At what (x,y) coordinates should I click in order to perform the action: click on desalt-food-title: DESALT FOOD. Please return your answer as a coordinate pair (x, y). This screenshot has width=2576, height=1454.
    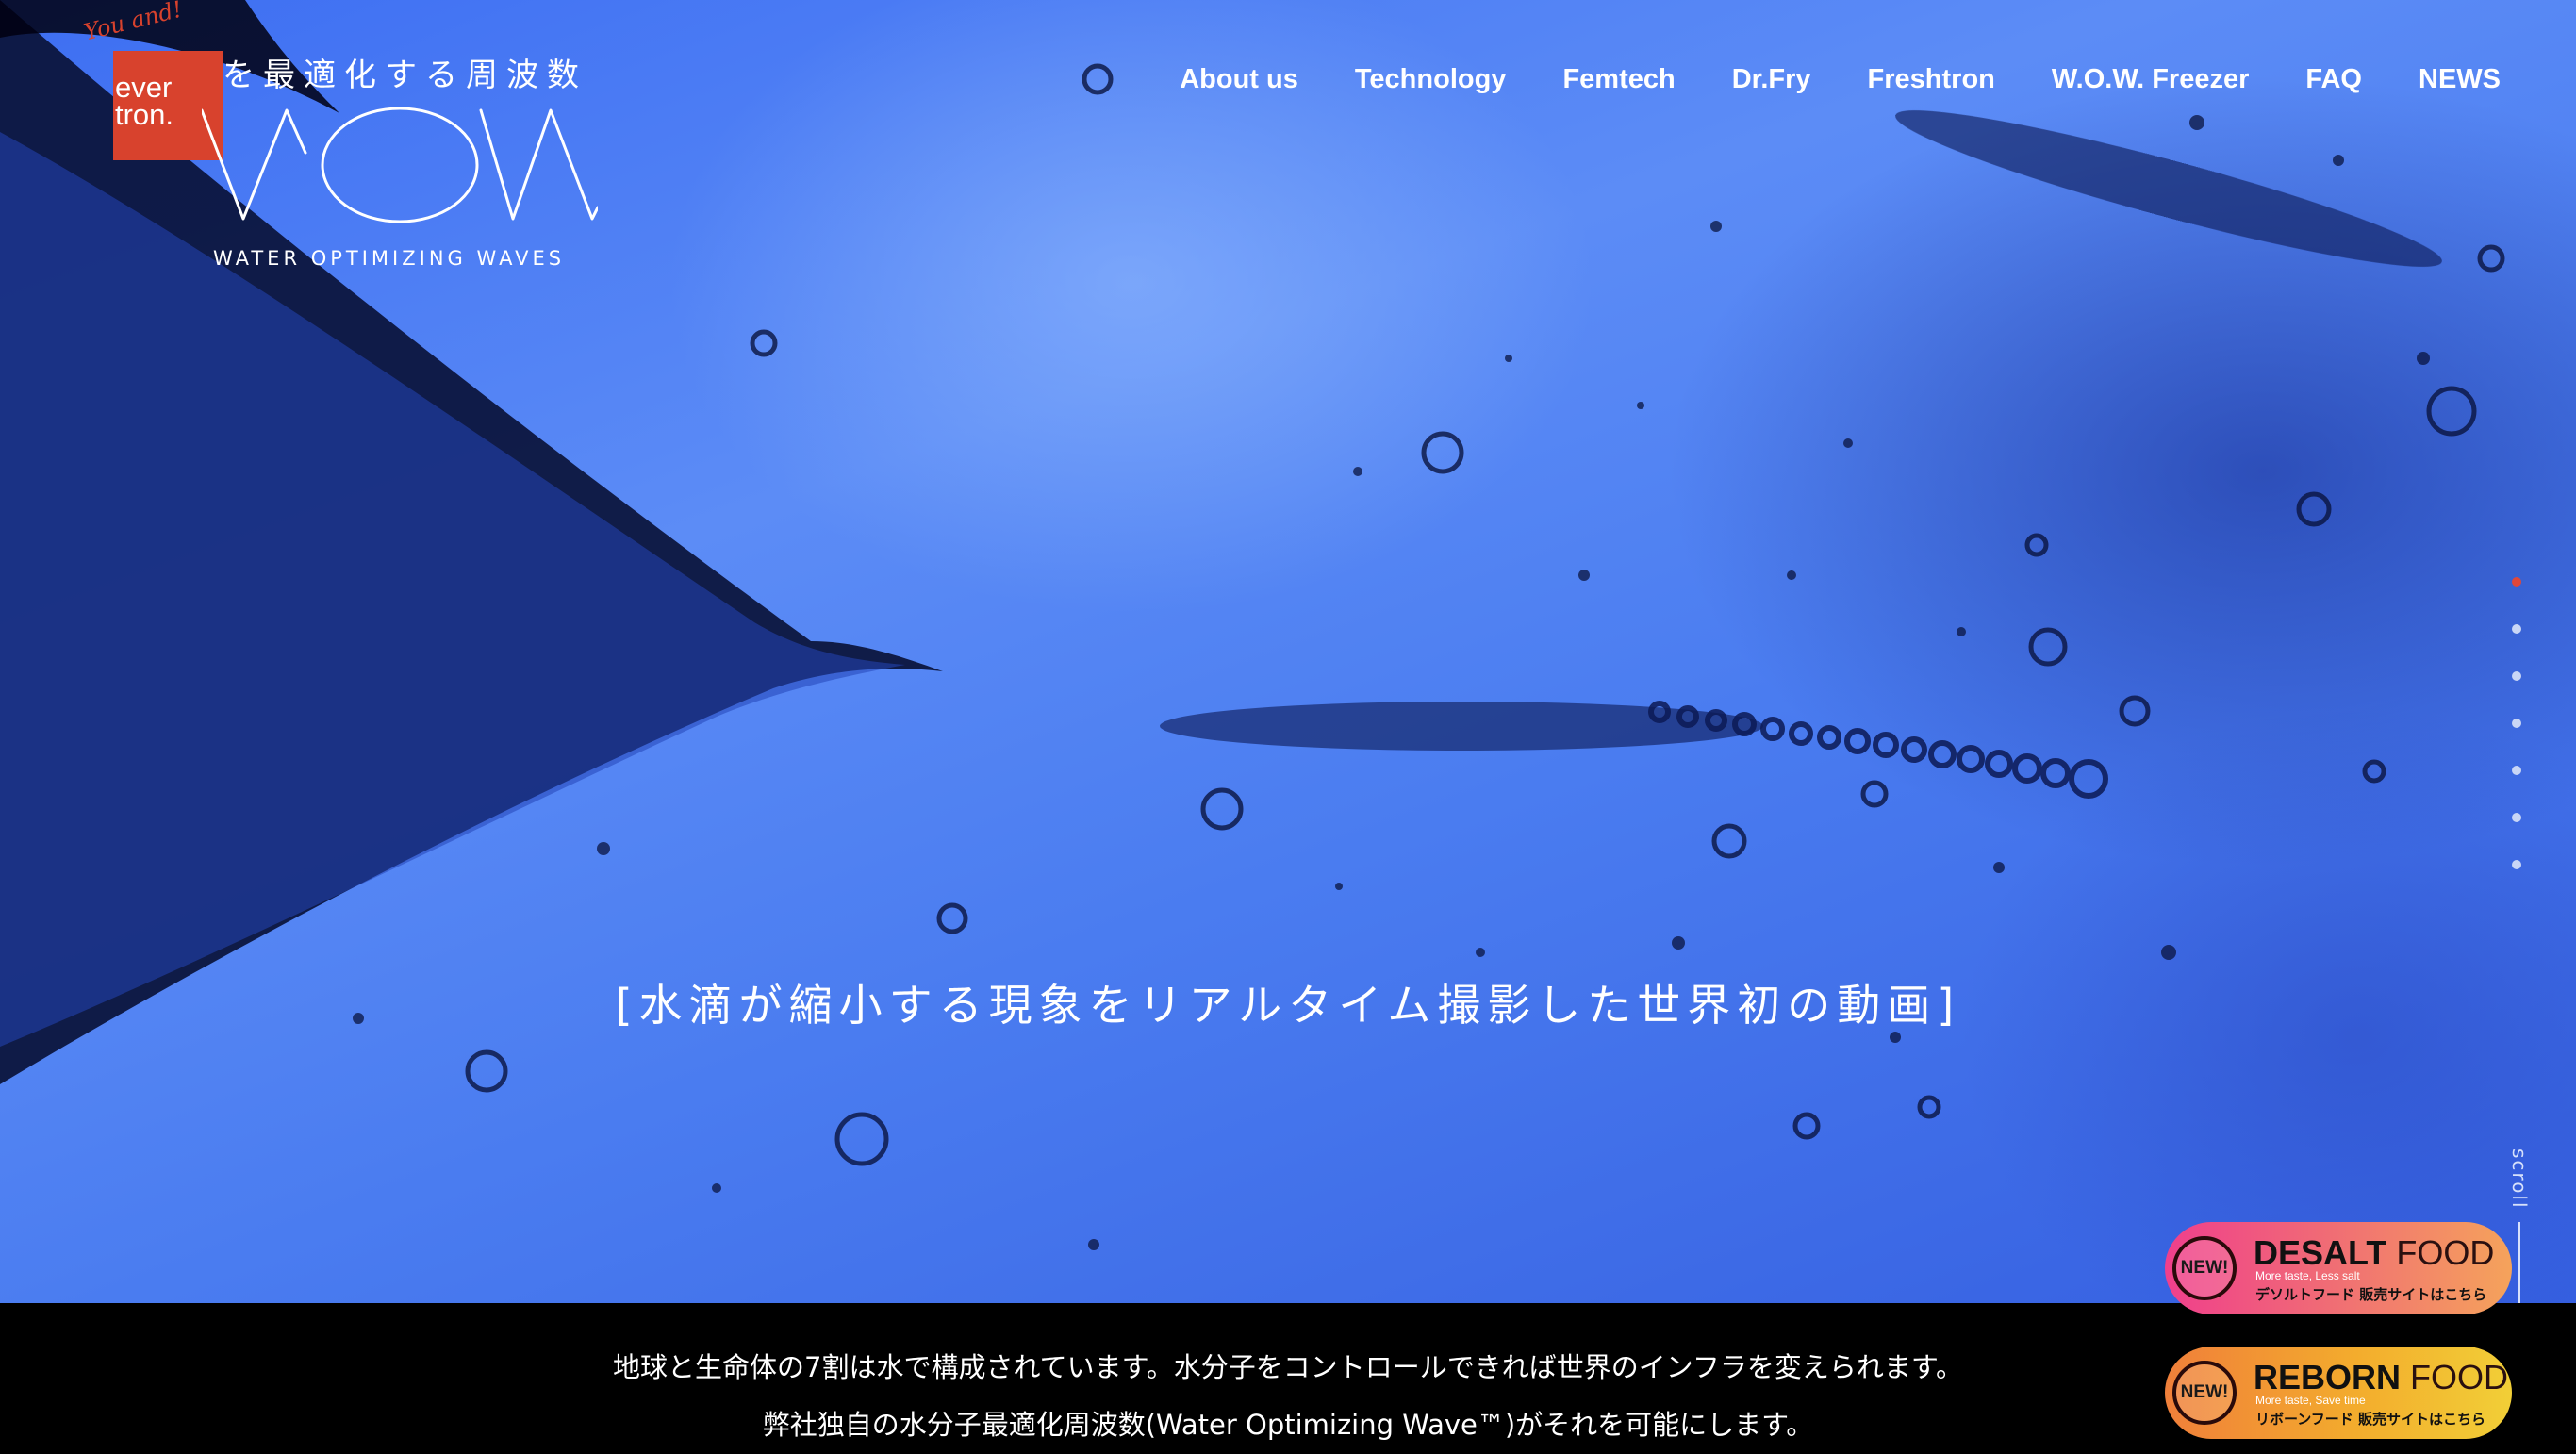
    Looking at the image, I should click on (2374, 1252).